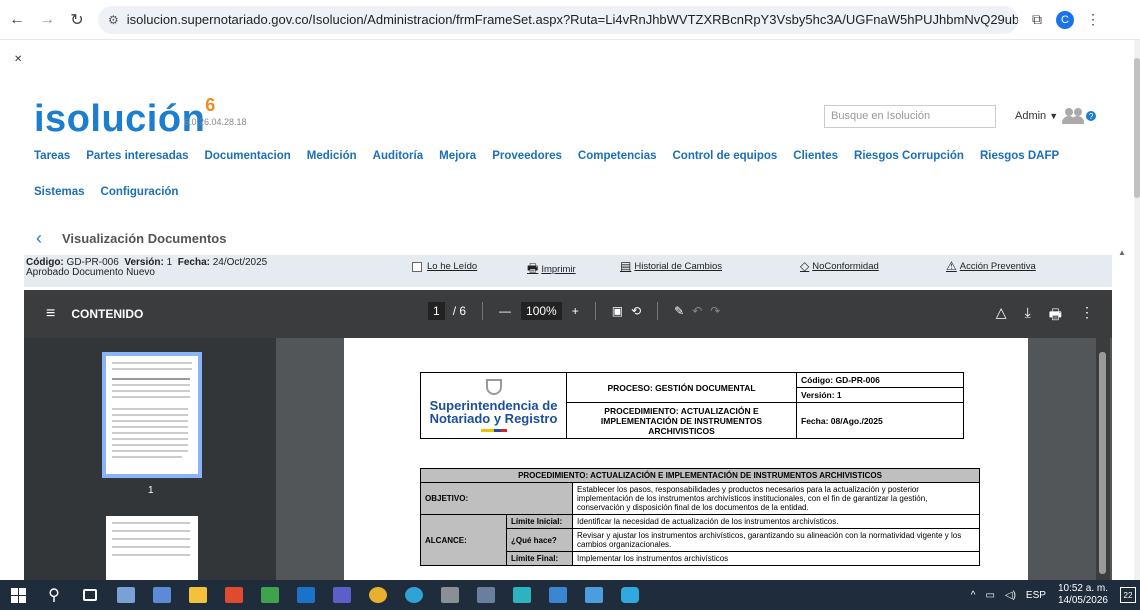 The height and width of the screenshot is (610, 1140). I want to click on back-arrow-icon: ←, so click(17, 20).